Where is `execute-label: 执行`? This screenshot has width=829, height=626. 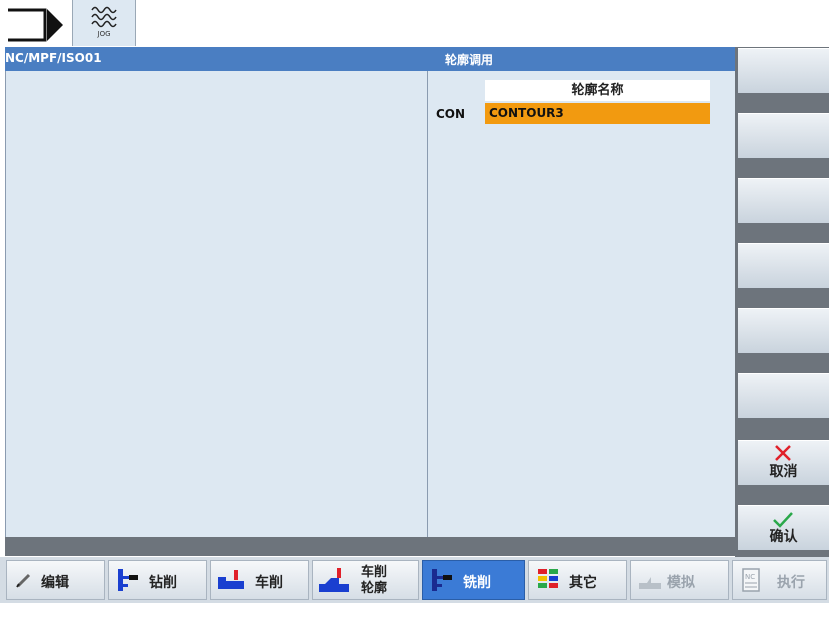
execute-label: 执行 is located at coordinates (791, 583).